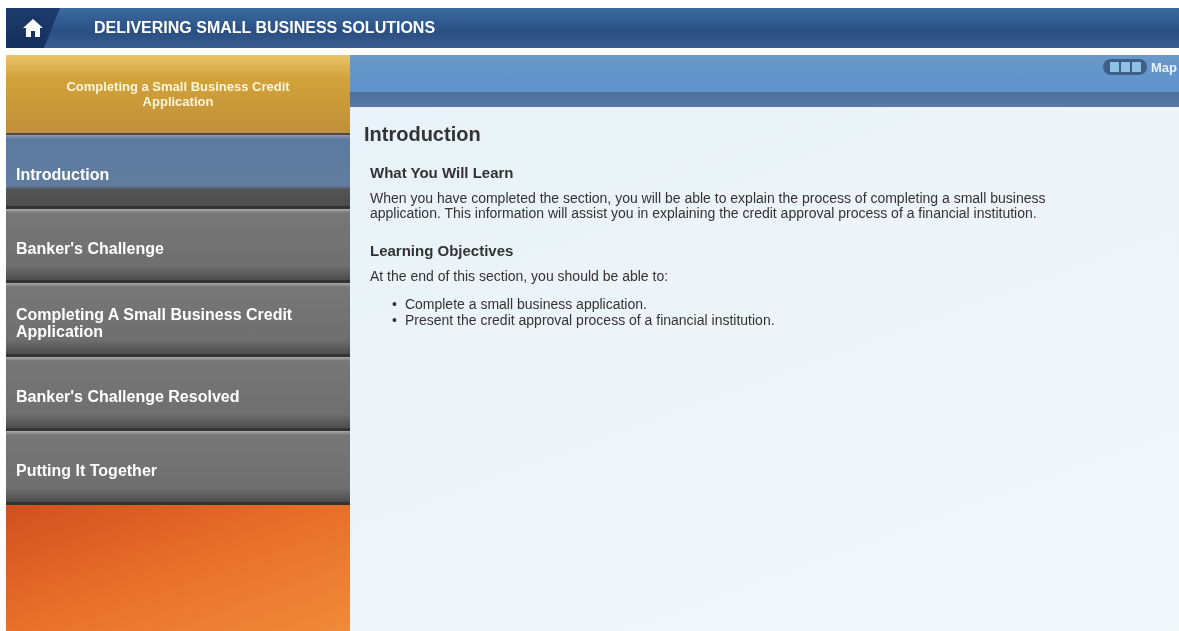  I want to click on nav-item: Banker's Challenge, so click(178, 246).